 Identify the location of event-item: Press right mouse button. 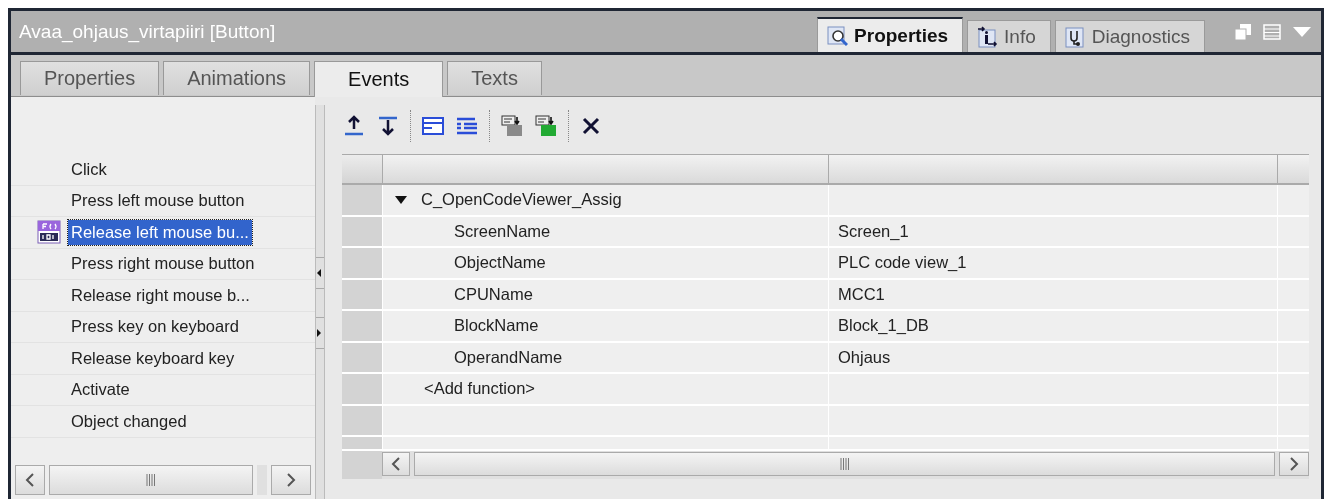
(163, 264).